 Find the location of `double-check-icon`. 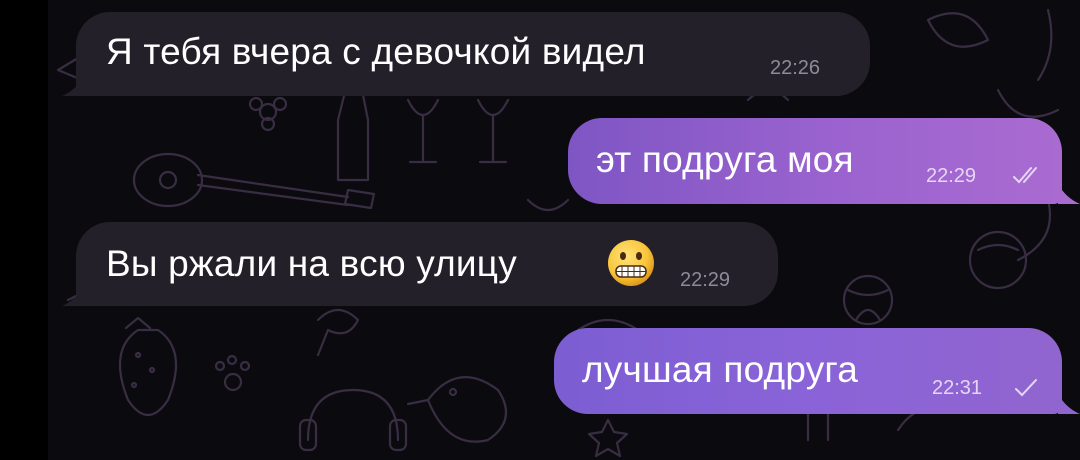

double-check-icon is located at coordinates (1025, 175).